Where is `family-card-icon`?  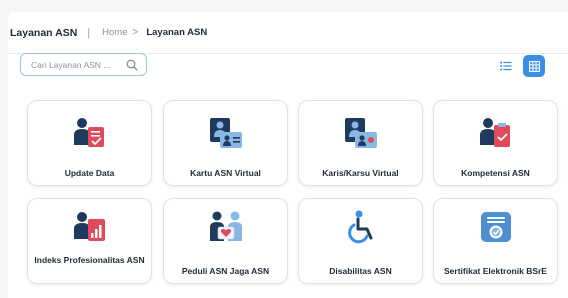
family-card-icon is located at coordinates (361, 133).